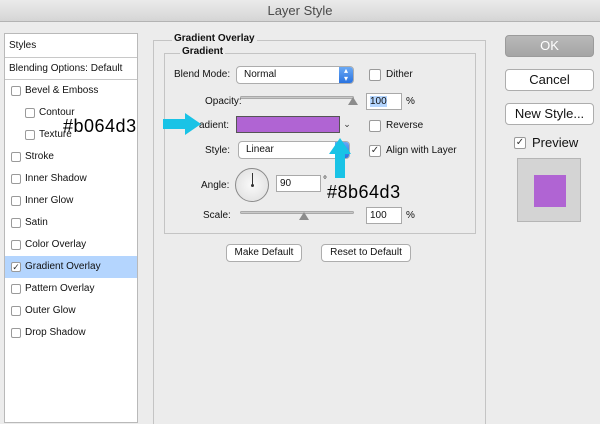 This screenshot has width=600, height=424. What do you see at coordinates (218, 150) in the screenshot?
I see `style-label: Style:` at bounding box center [218, 150].